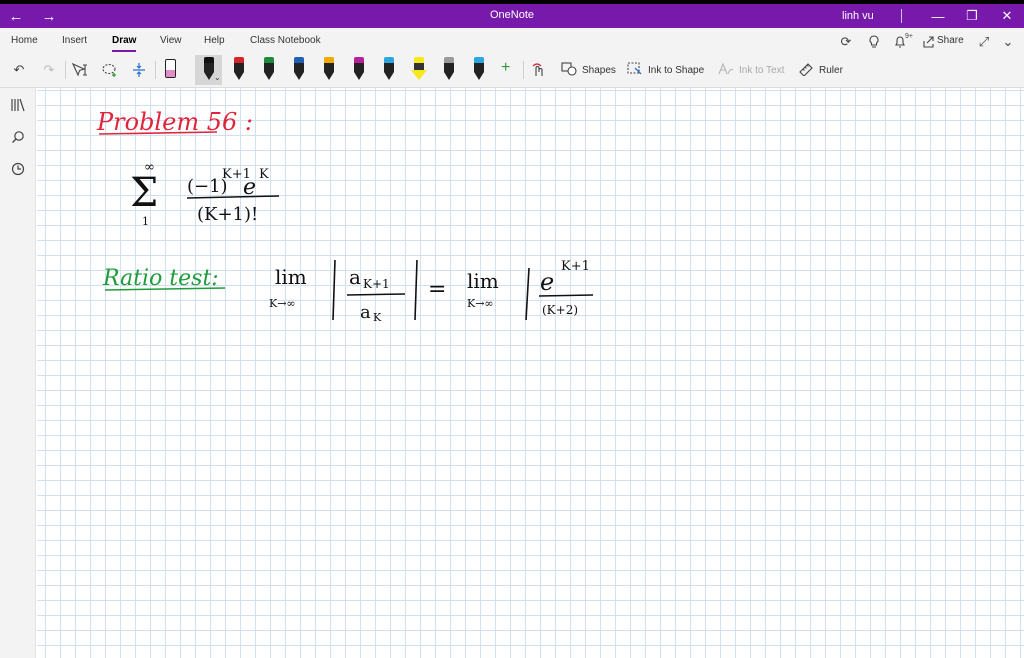  I want to click on rhs-numerator-exponent: K+1, so click(575, 266).